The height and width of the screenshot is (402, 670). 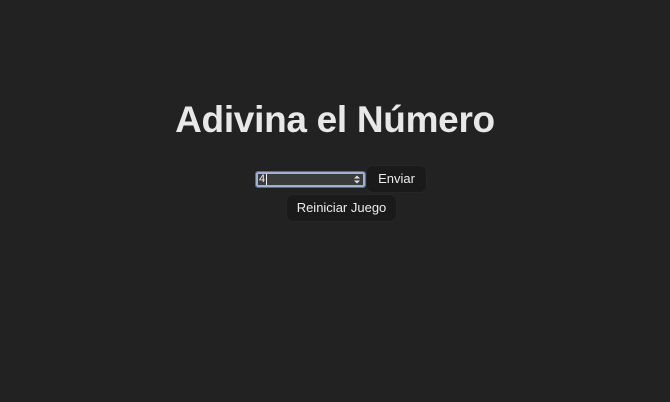 What do you see at coordinates (396, 179) in the screenshot?
I see `send-button: Enviar` at bounding box center [396, 179].